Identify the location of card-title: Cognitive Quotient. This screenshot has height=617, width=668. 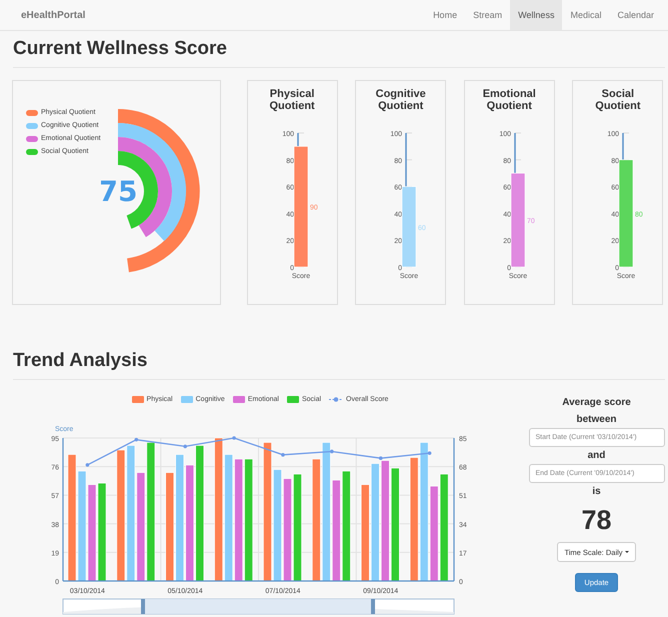
(400, 100).